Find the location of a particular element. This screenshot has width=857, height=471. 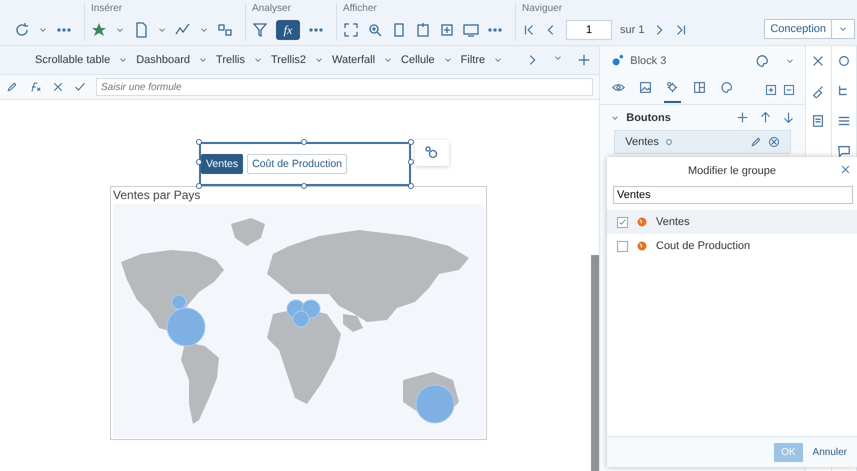

up-arrow-icon is located at coordinates (765, 117).